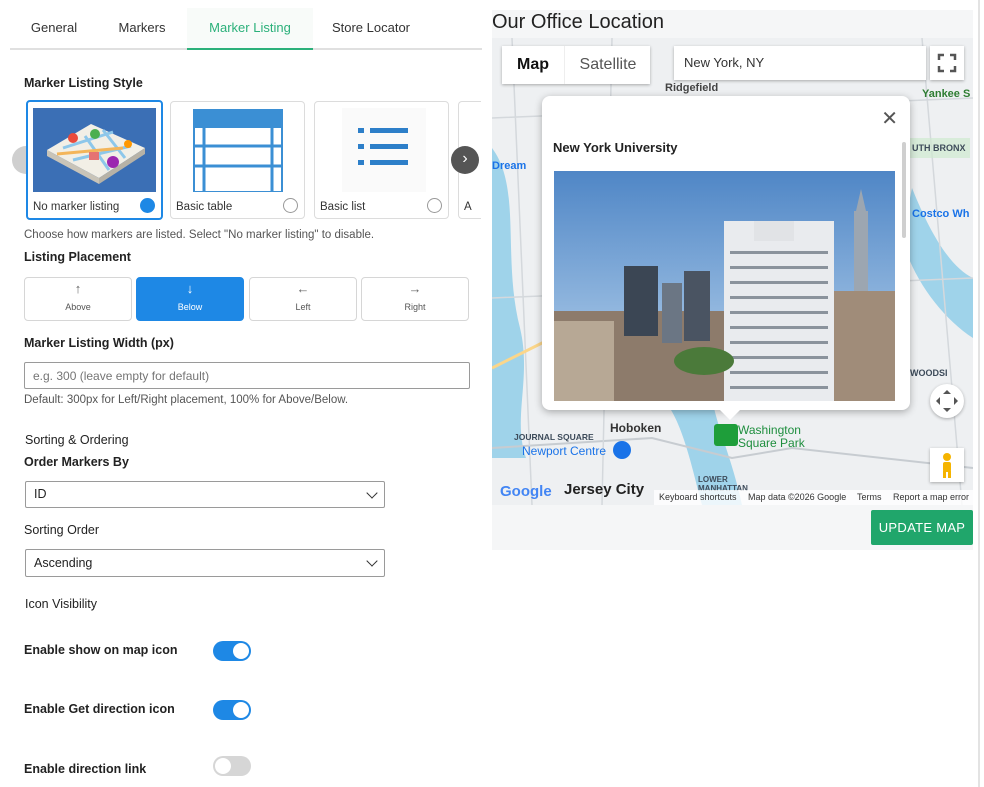 The width and height of the screenshot is (984, 787). What do you see at coordinates (381, 150) in the screenshot?
I see `list-icon` at bounding box center [381, 150].